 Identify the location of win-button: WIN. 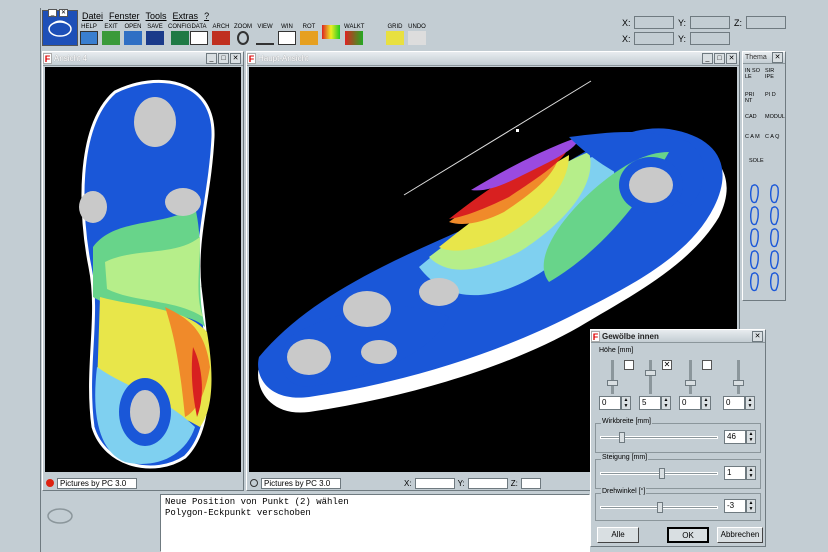
(287, 34).